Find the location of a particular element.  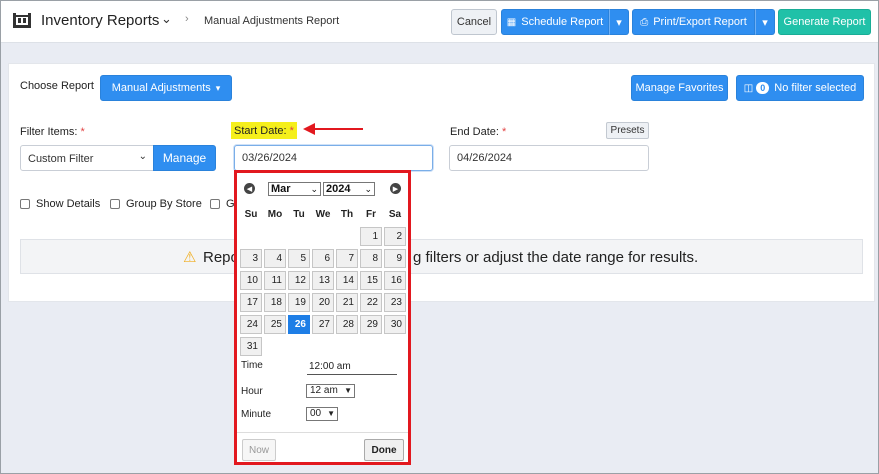

schedule-dropdown-button: ▾ is located at coordinates (619, 22).